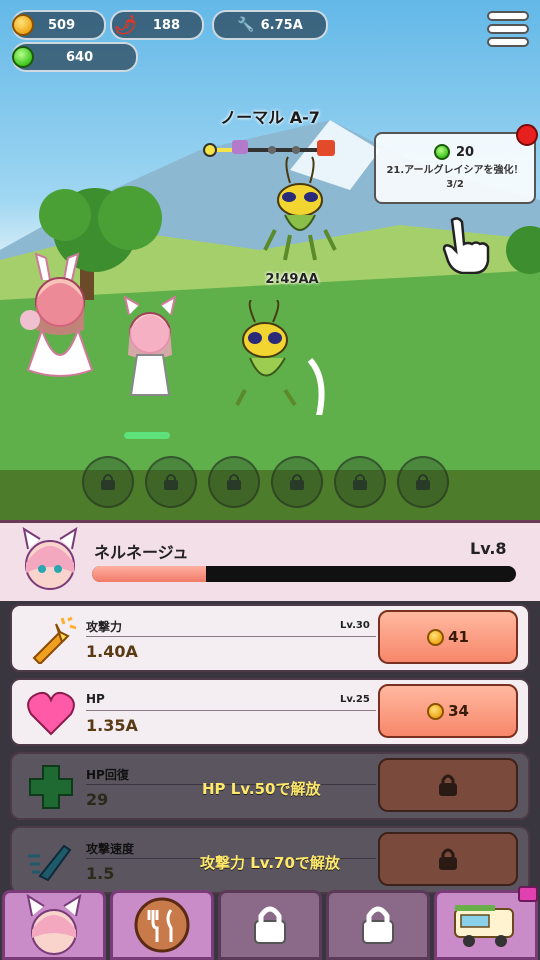 This screenshot has height=960, width=540. I want to click on upgrade-level: Lv.30, so click(355, 625).